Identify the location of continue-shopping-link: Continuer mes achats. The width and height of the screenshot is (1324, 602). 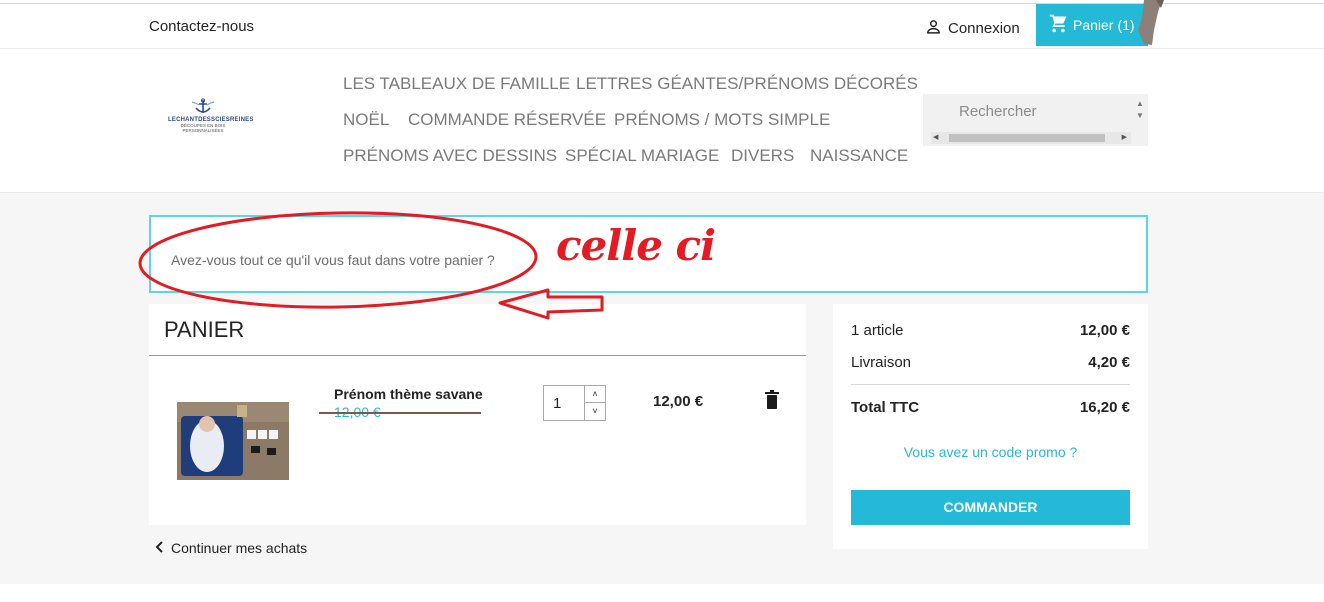
(231, 548).